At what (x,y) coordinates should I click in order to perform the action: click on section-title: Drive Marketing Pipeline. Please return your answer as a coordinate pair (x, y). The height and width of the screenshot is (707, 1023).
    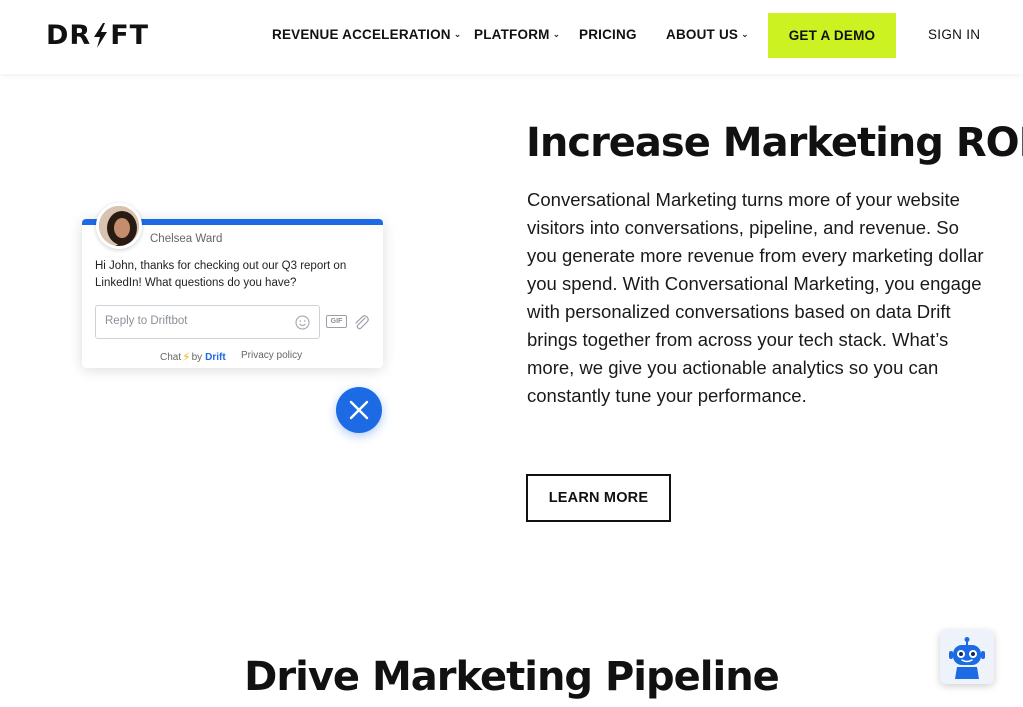
    Looking at the image, I should click on (512, 677).